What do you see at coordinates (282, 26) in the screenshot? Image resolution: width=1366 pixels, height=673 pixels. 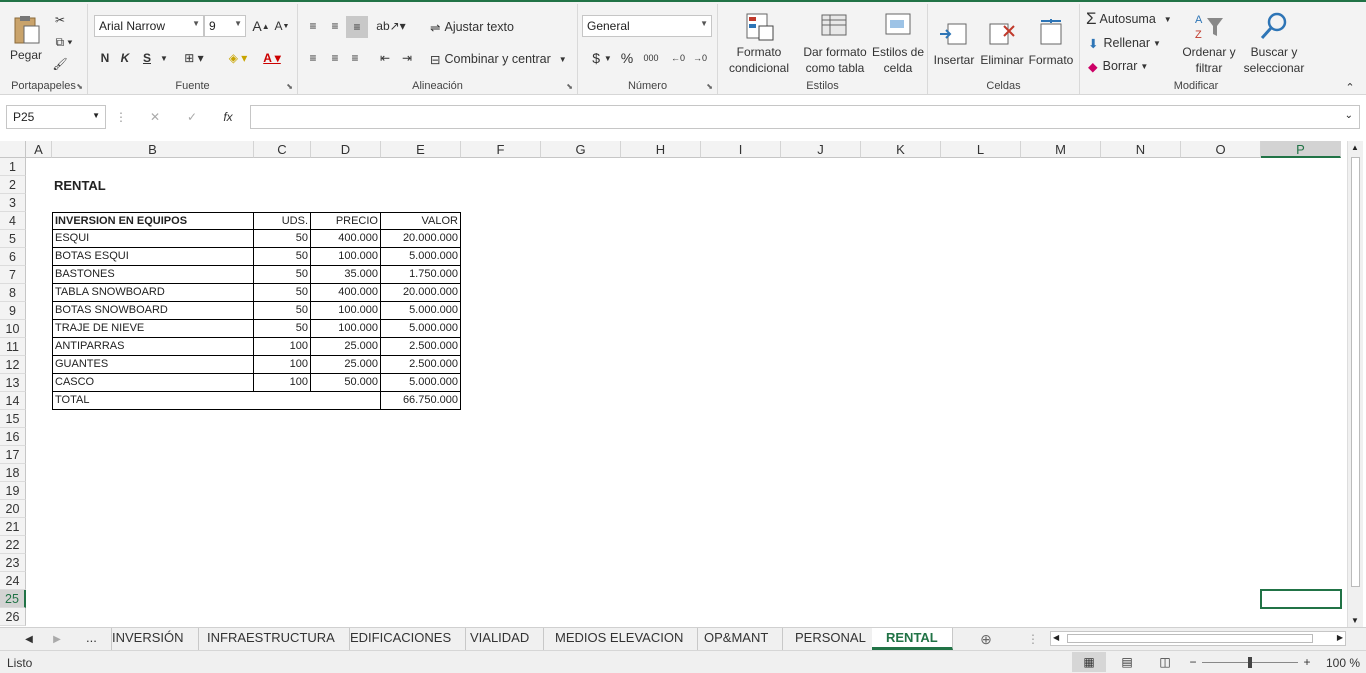 I see `decrease-font-icon: A ▼` at bounding box center [282, 26].